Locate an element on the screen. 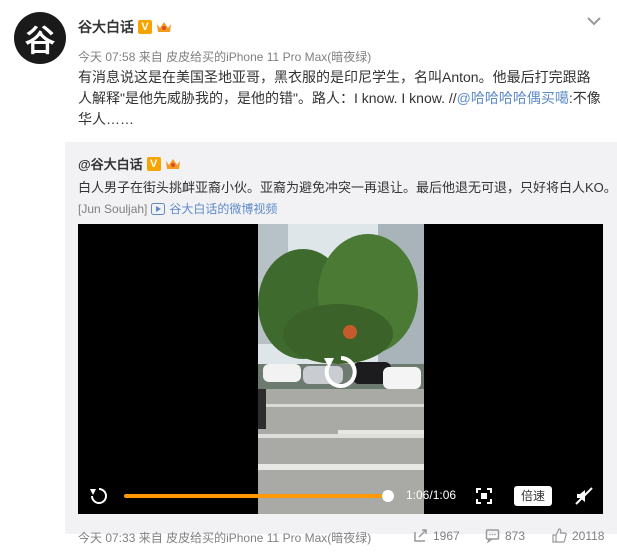 The height and width of the screenshot is (557, 617). progress-bar is located at coordinates (256, 496).